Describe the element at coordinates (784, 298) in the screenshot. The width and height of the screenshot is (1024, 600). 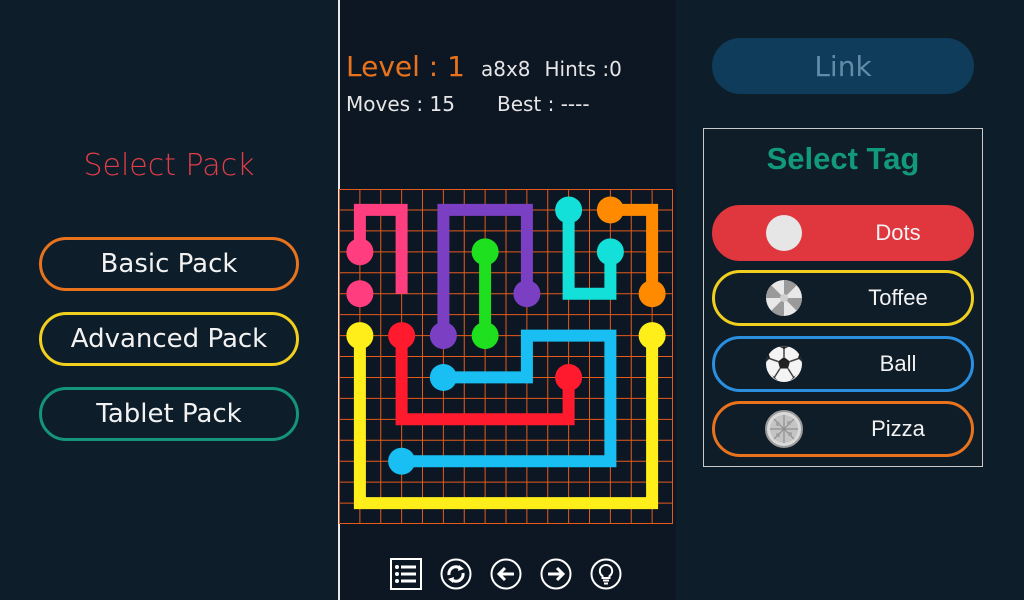
I see `toffee-icon` at that location.